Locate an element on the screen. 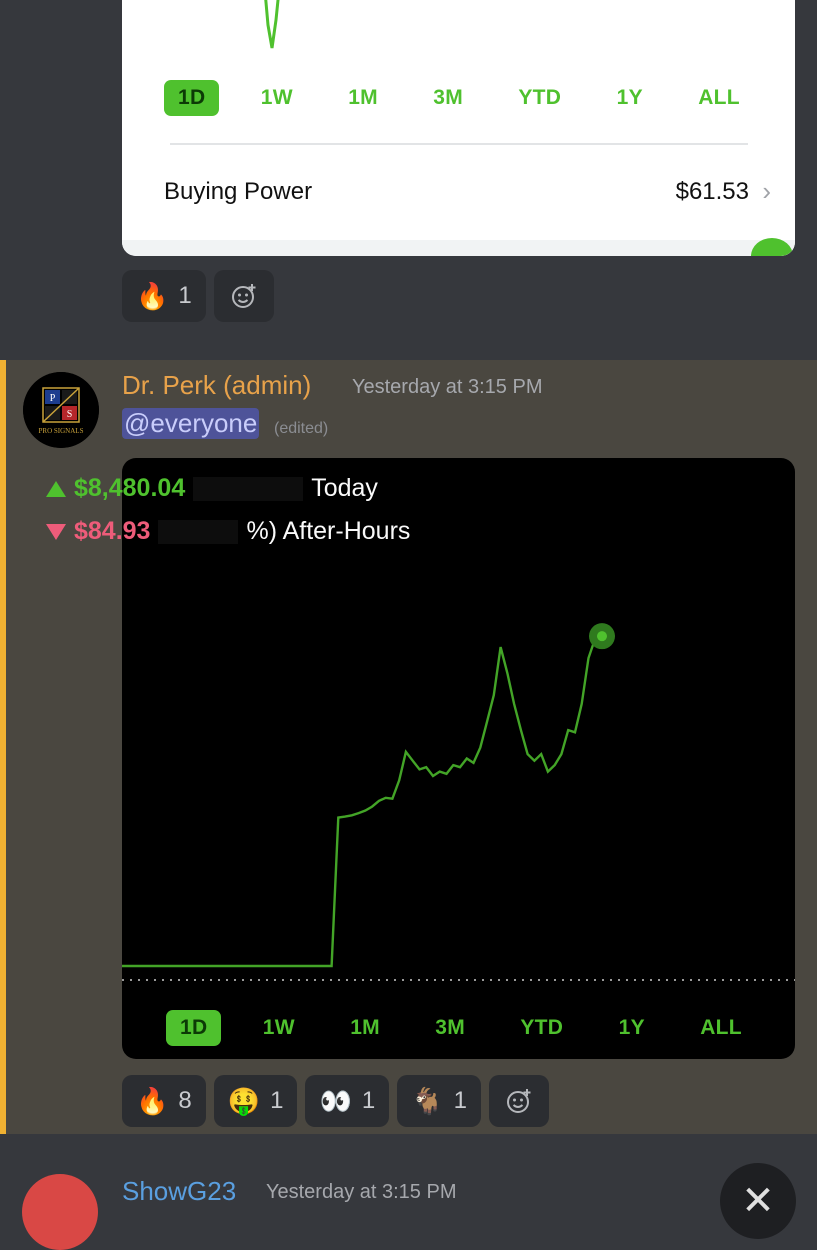 The height and width of the screenshot is (1250, 817). avatar: P S PRO SIGNALS is located at coordinates (61, 410).